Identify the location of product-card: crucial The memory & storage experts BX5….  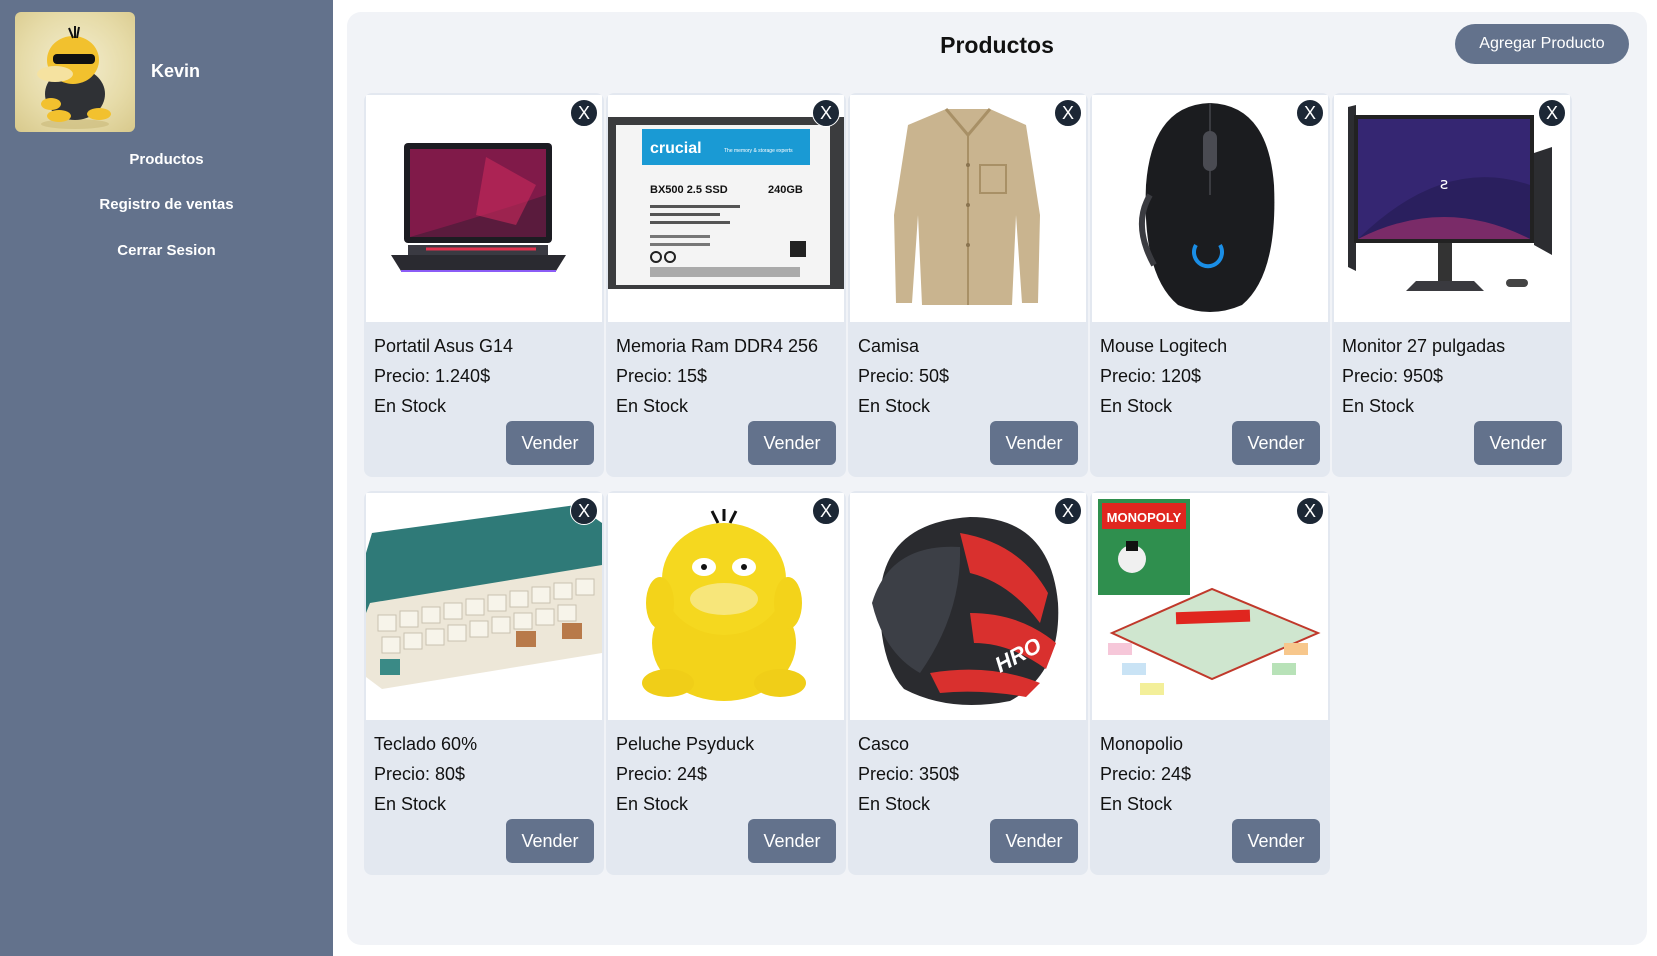
(726, 285).